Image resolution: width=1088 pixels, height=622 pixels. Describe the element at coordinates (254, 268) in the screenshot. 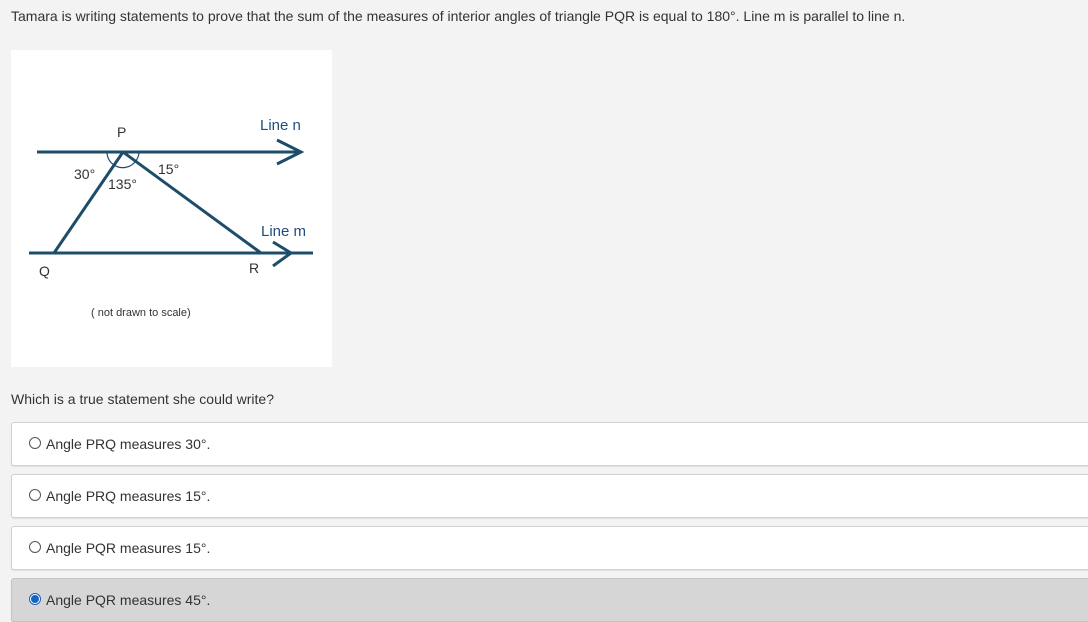

I see `vertex-r-label: R` at that location.